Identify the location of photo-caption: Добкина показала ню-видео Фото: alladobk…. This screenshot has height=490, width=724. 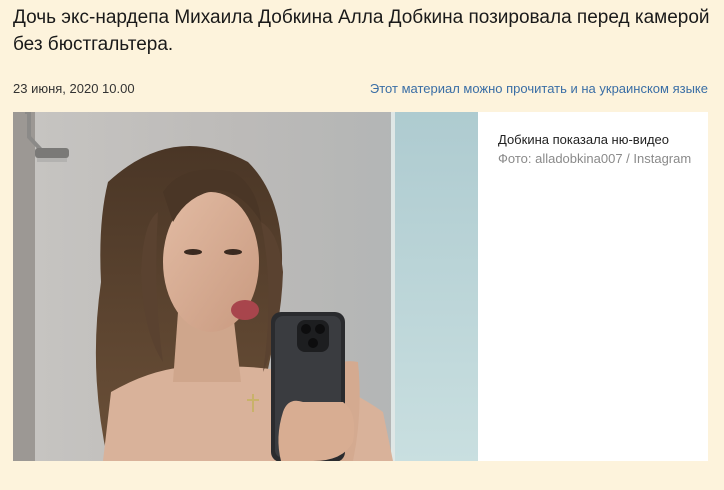
(595, 149).